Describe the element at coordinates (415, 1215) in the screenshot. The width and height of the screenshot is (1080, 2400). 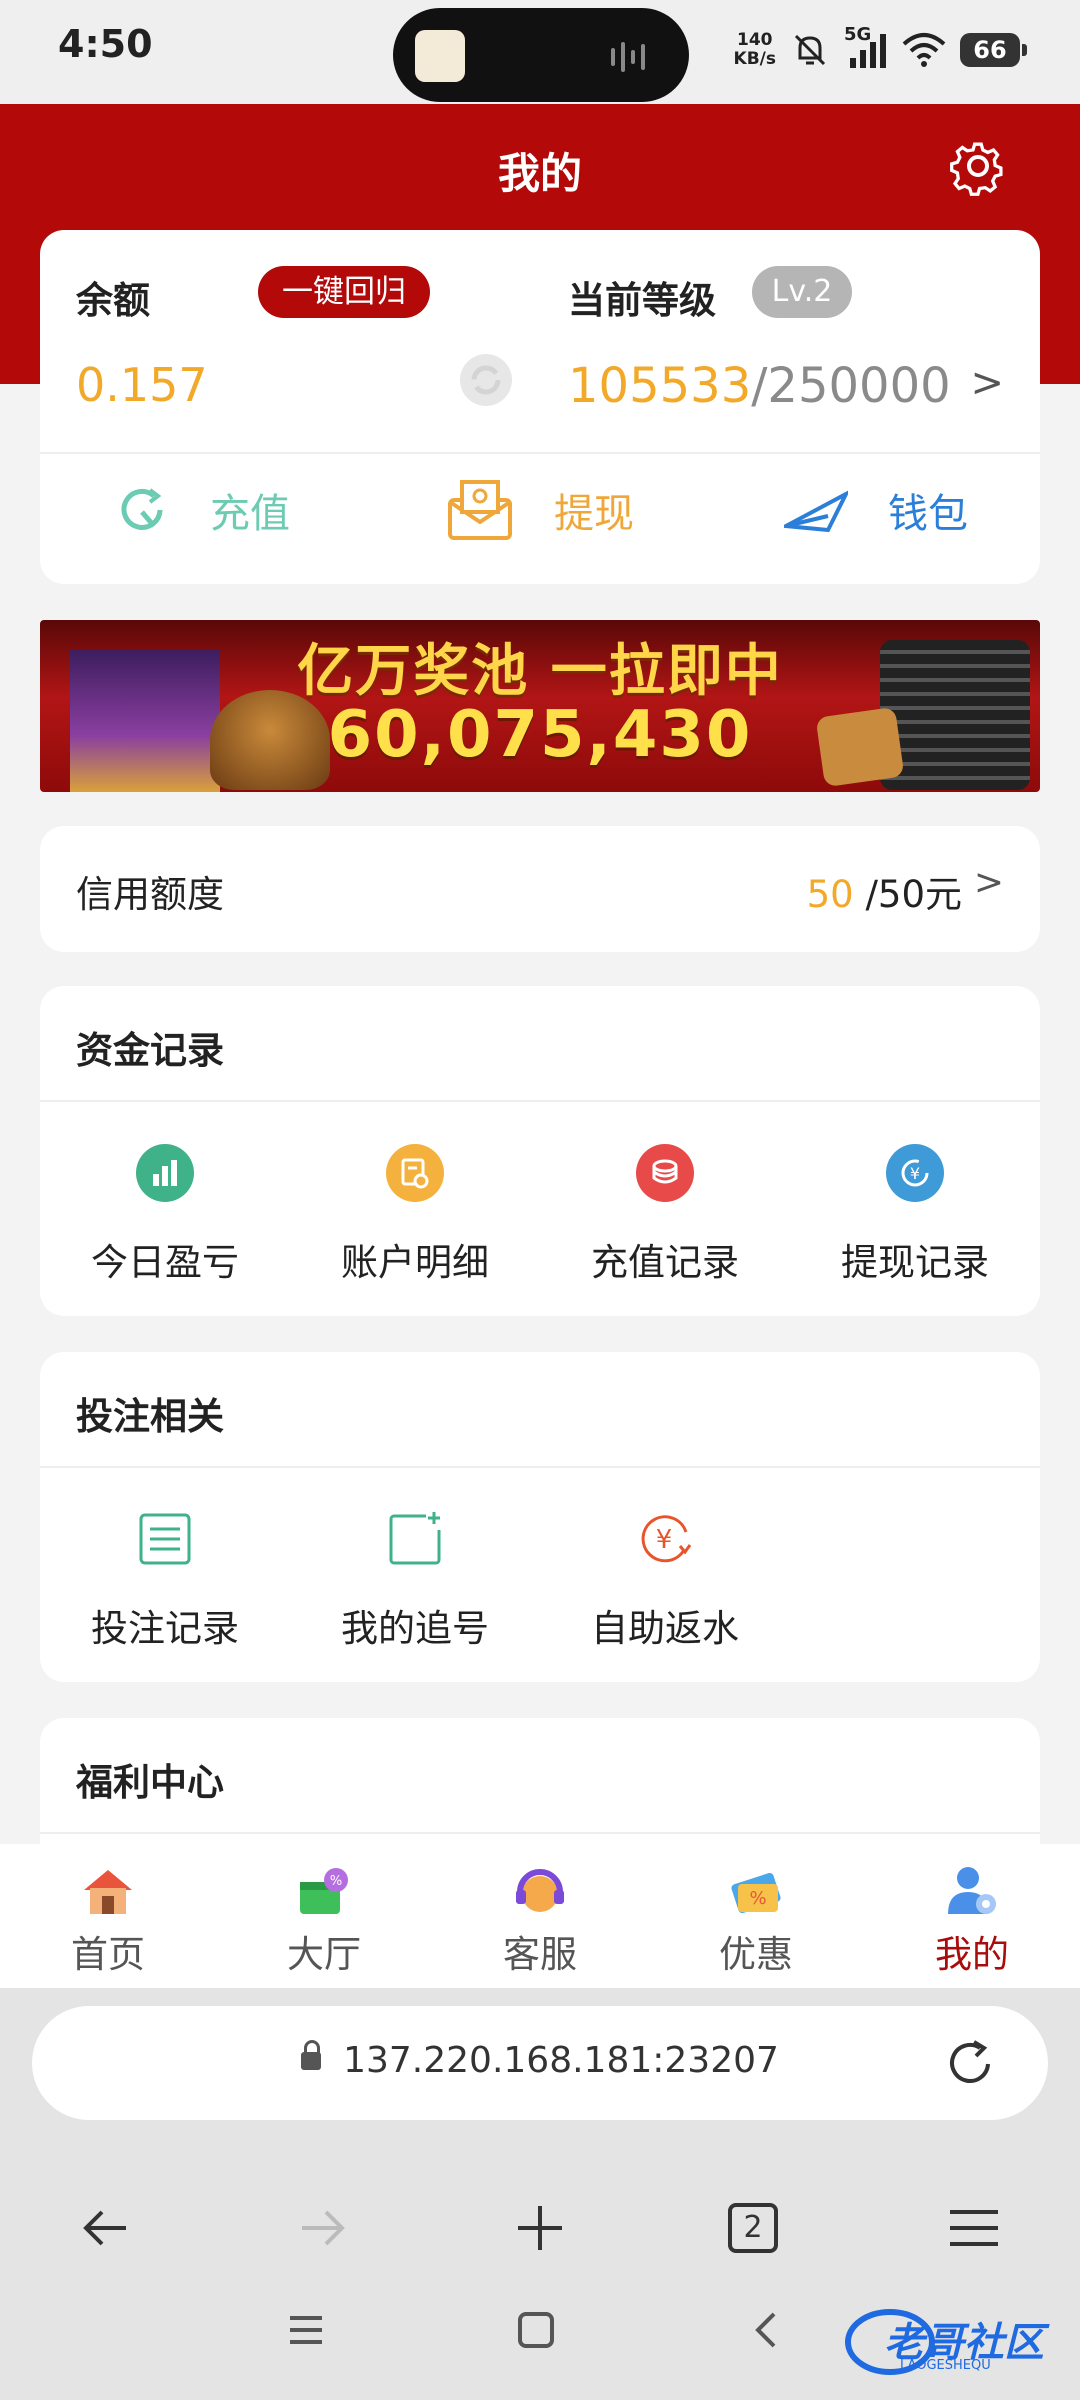
I see `account-details-item: 账户明细` at that location.